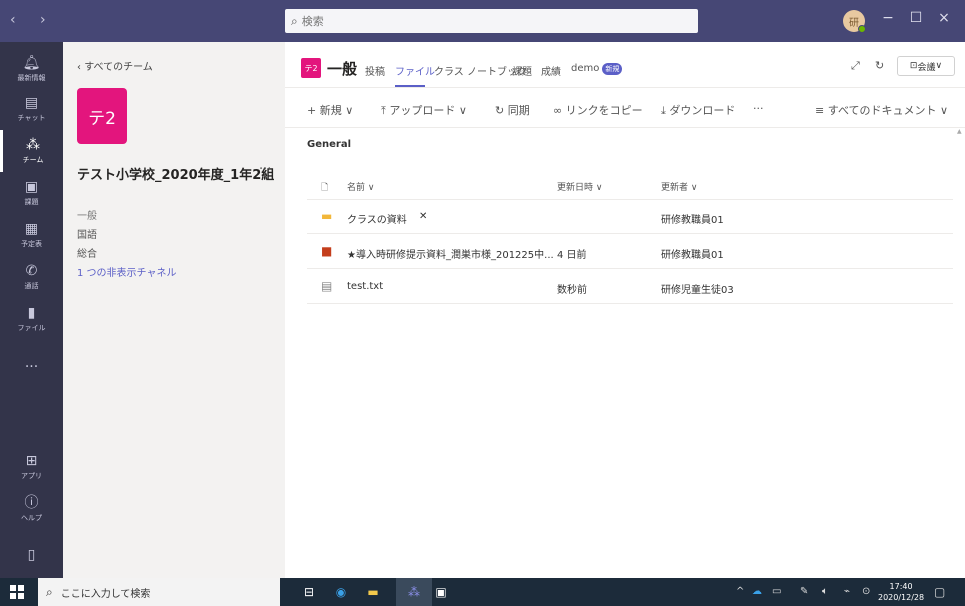  I want to click on close-button: ×, so click(944, 18).